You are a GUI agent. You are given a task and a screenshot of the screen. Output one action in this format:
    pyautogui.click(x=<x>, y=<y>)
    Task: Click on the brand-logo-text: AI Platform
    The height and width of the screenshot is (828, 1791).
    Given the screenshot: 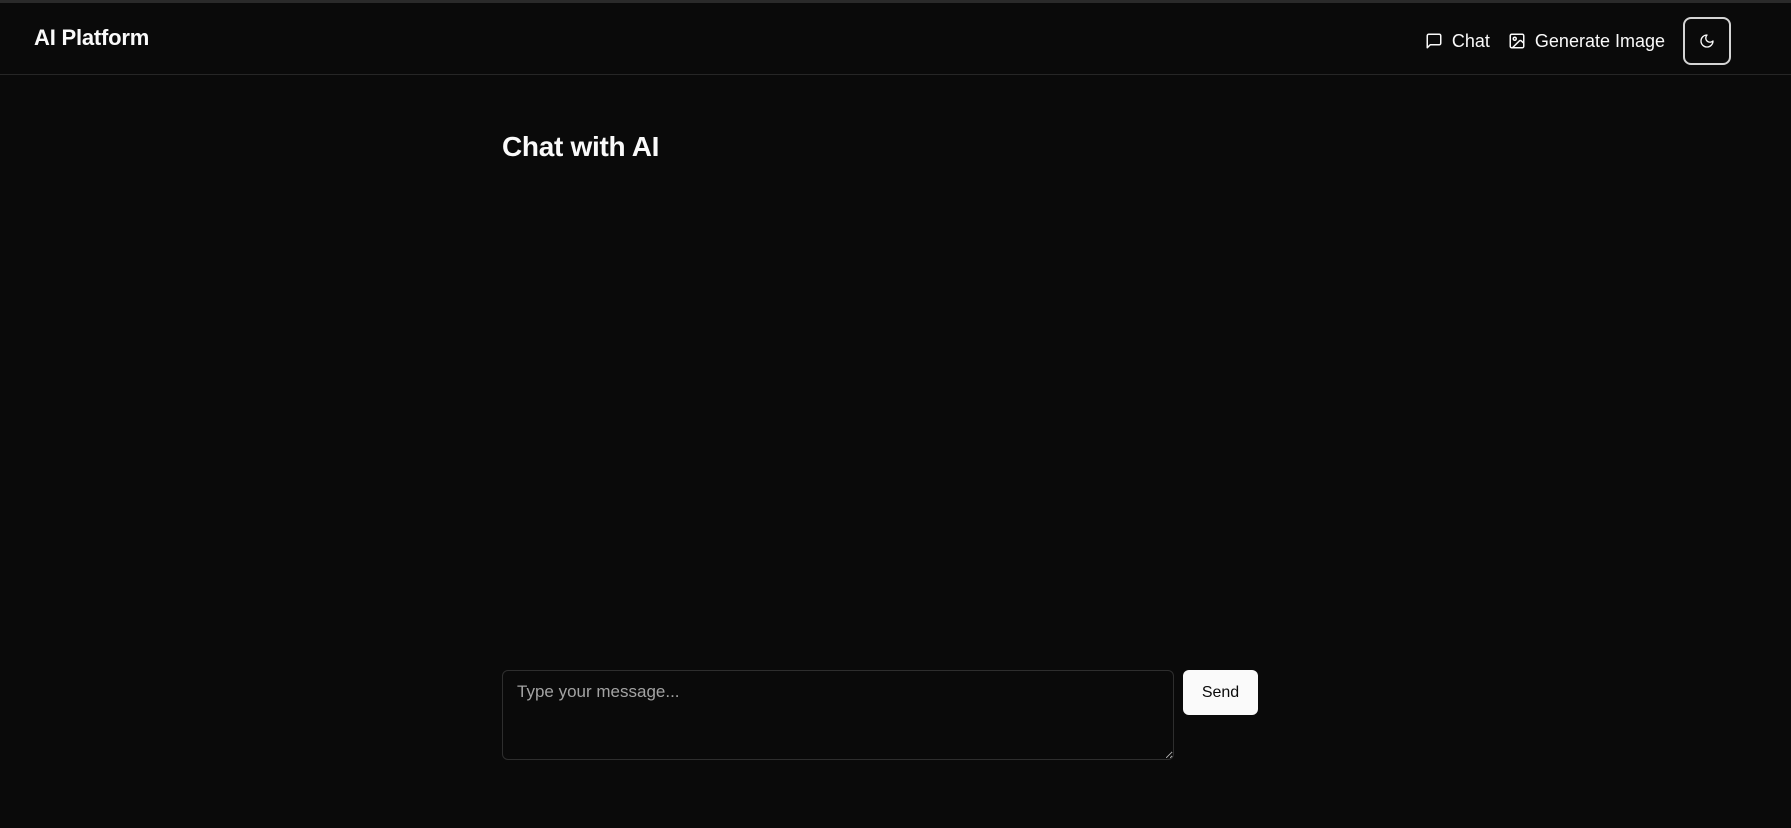 What is the action you would take?
    pyautogui.click(x=91, y=38)
    